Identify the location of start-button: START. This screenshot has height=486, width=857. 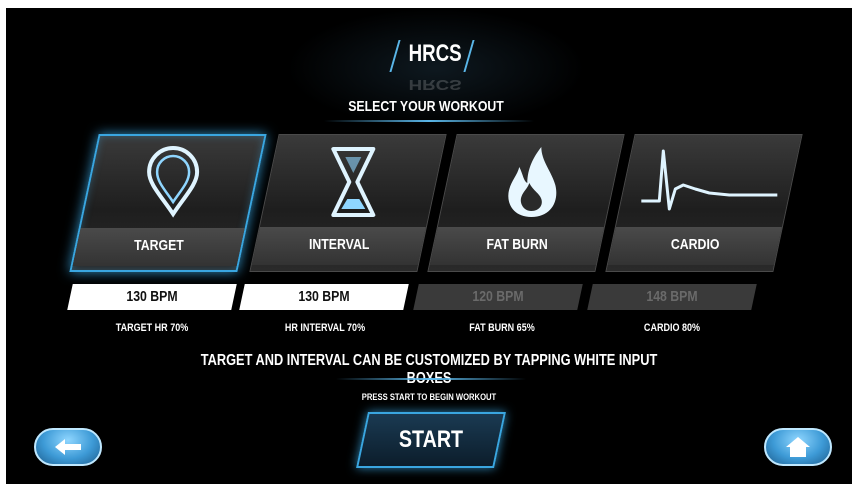
(431, 440).